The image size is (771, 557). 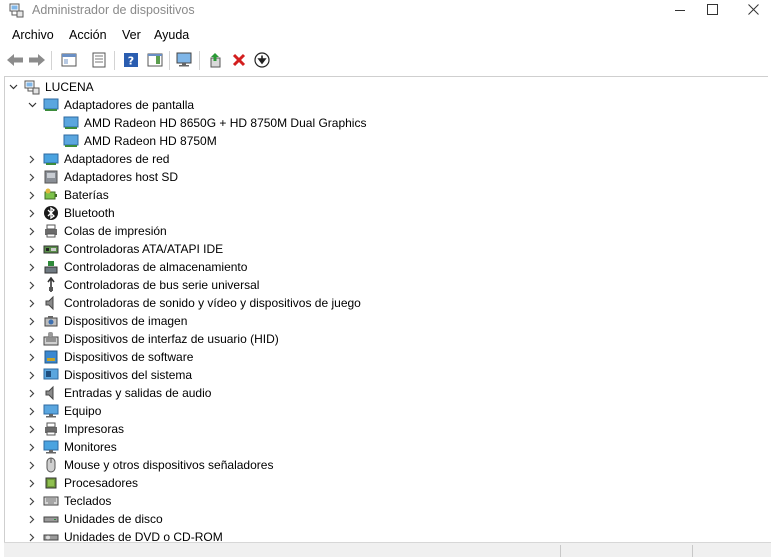 I want to click on tree-node-category: Monitores, so click(x=72, y=447).